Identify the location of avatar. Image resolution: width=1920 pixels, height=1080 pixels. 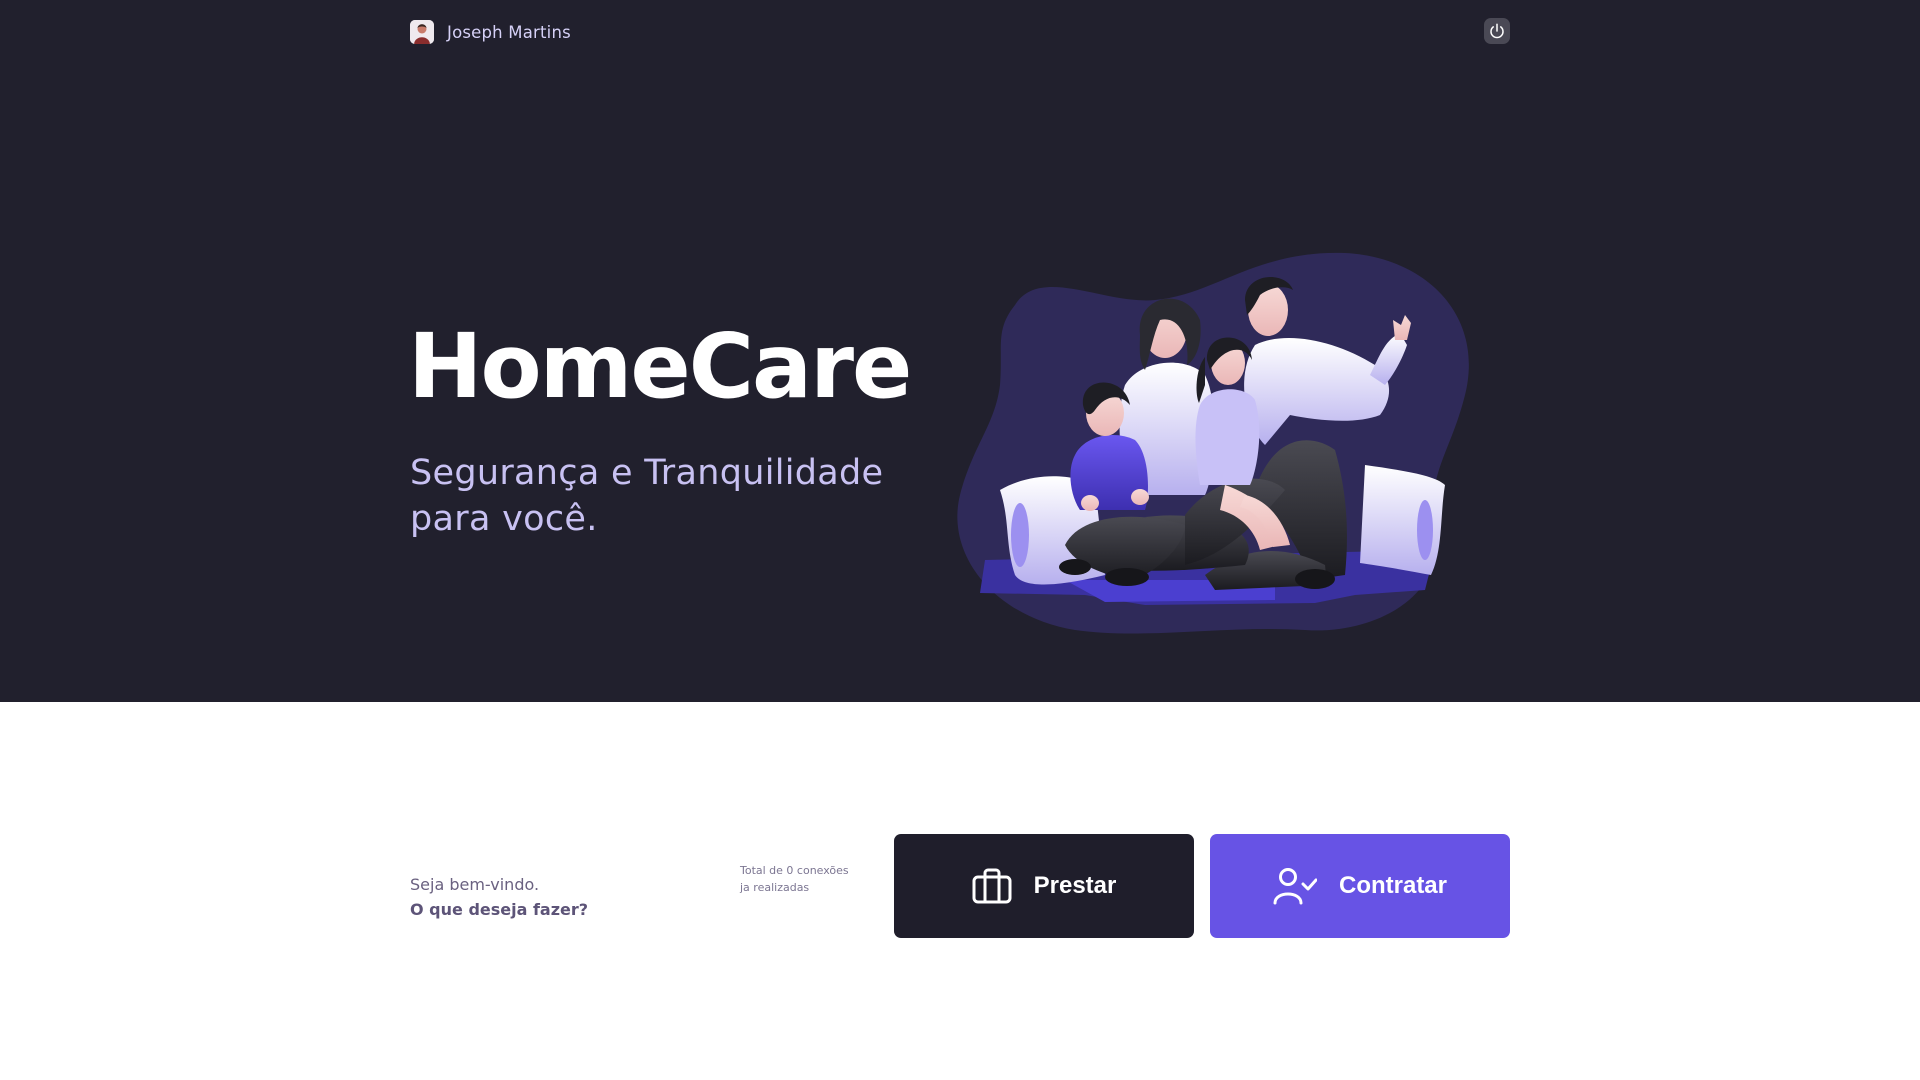
(422, 32).